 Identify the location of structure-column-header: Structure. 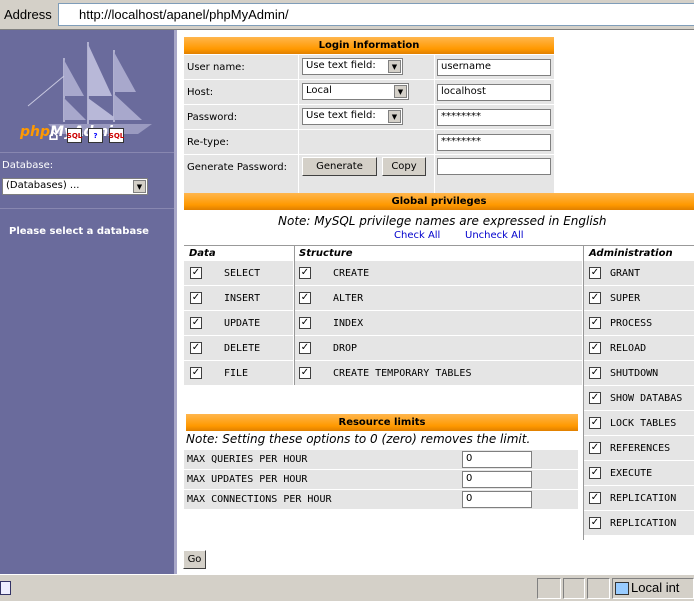
(326, 253).